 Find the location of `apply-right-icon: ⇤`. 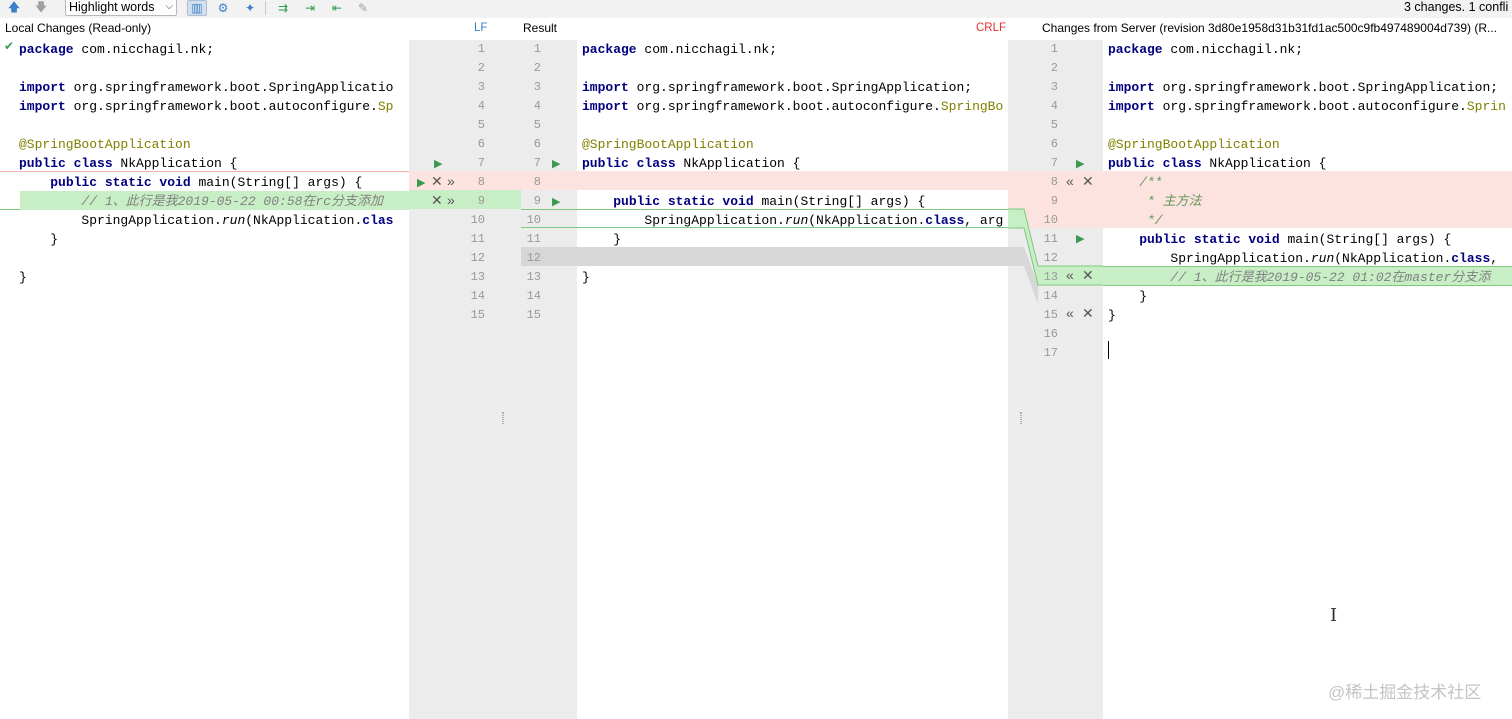

apply-right-icon: ⇤ is located at coordinates (337, 8).